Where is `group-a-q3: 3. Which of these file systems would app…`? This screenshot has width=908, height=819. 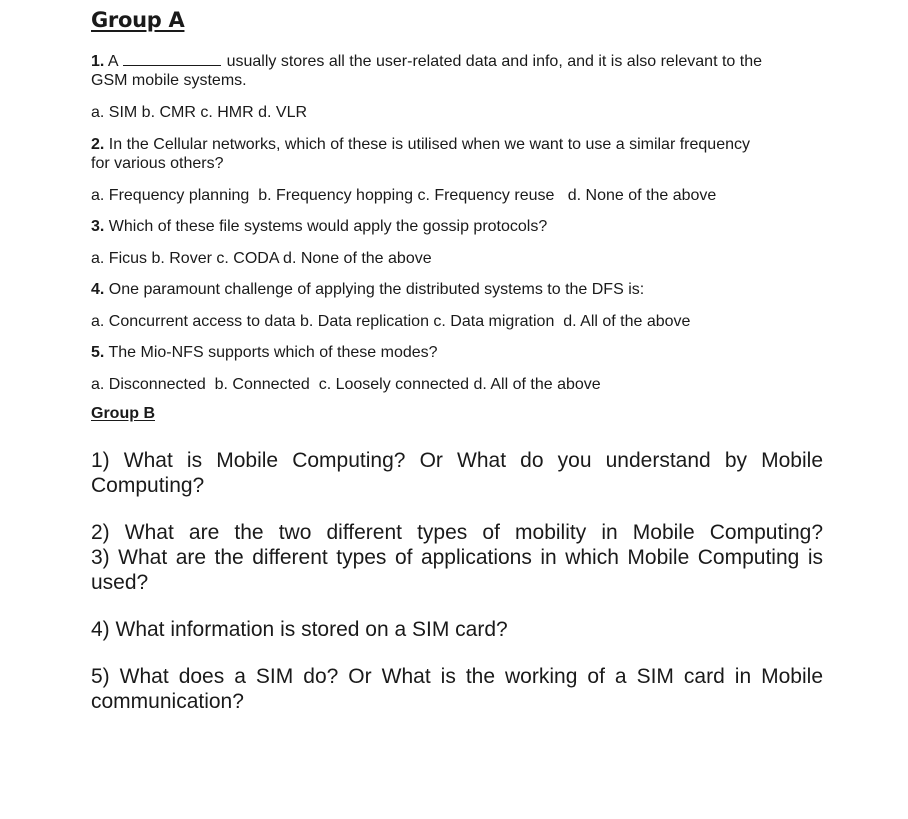 group-a-q3: 3. Which of these file systems would app… is located at coordinates (319, 226).